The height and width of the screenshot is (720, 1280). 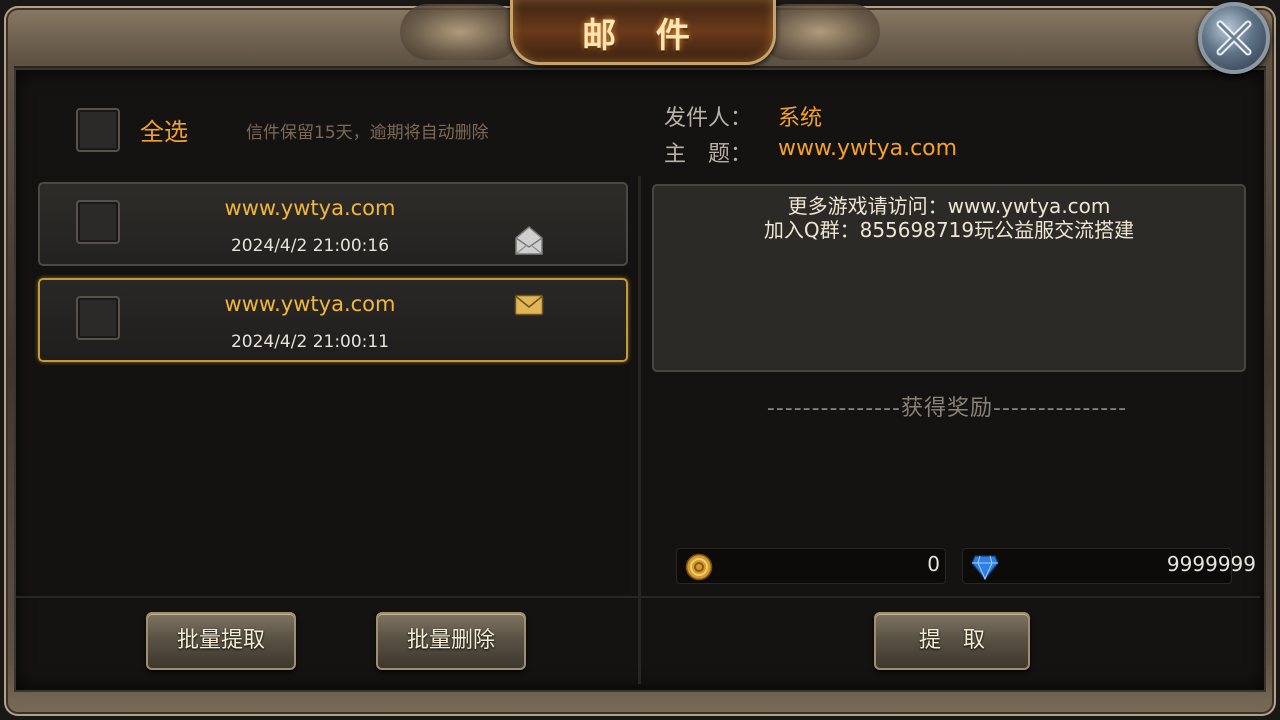 I want to click on title-plaque: 邮 件, so click(x=643, y=32).